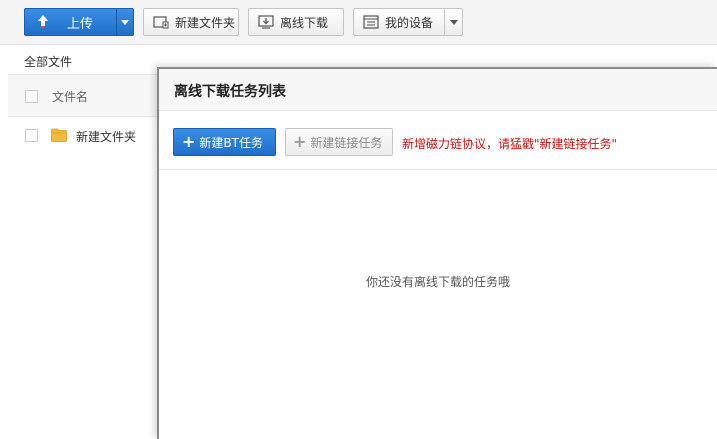 This screenshot has height=439, width=717. Describe the element at coordinates (43, 22) in the screenshot. I see `upload-icon` at that location.